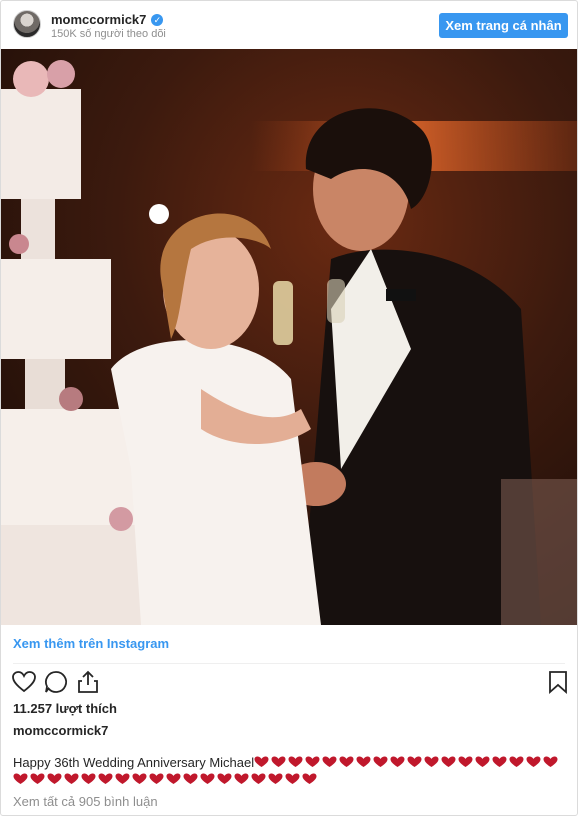 This screenshot has height=816, width=578. I want to click on view-all-comments-link: Xem tất cả 905 bình luận, so click(85, 801).